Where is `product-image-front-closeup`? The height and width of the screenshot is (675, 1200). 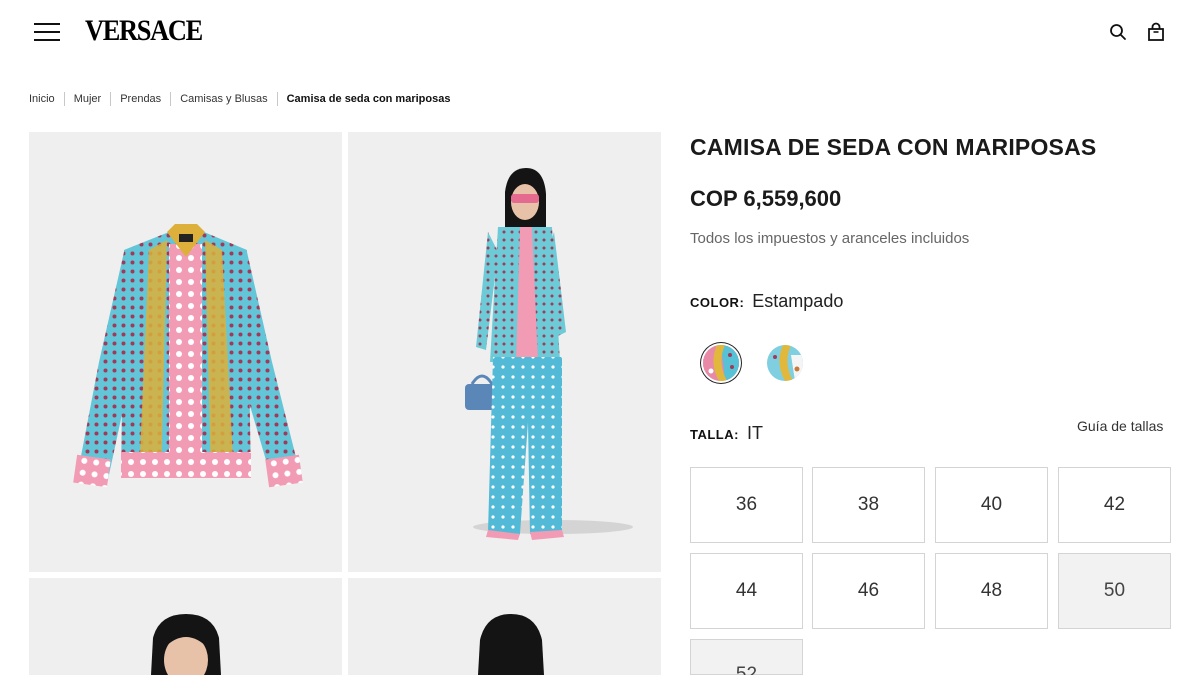
product-image-front-closeup is located at coordinates (185, 626).